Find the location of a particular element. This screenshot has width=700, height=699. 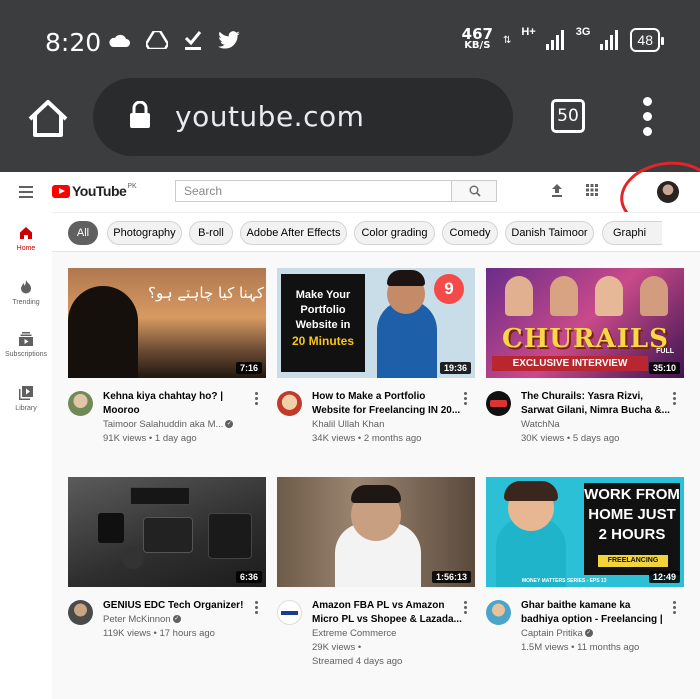

browser-toolbar: youtube.com 50 is located at coordinates (350, 125).